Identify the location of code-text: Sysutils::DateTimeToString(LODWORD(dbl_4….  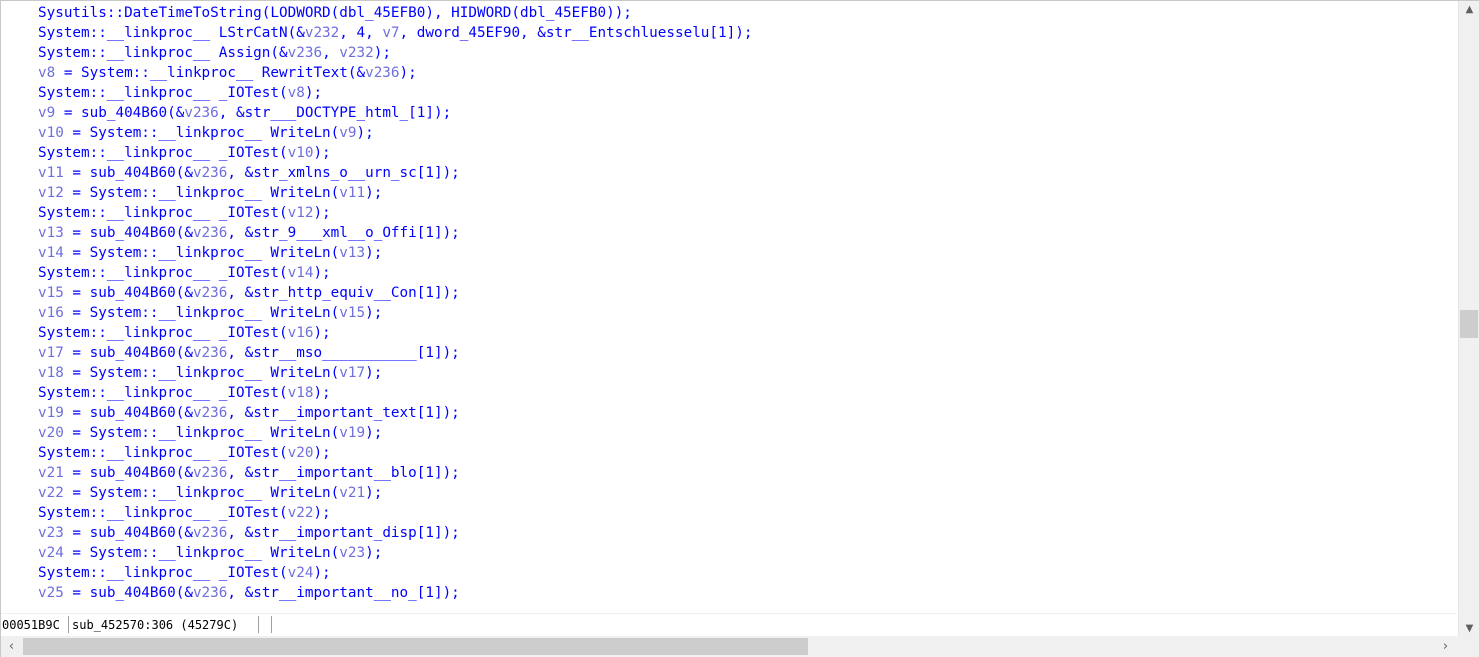
(335, 13).